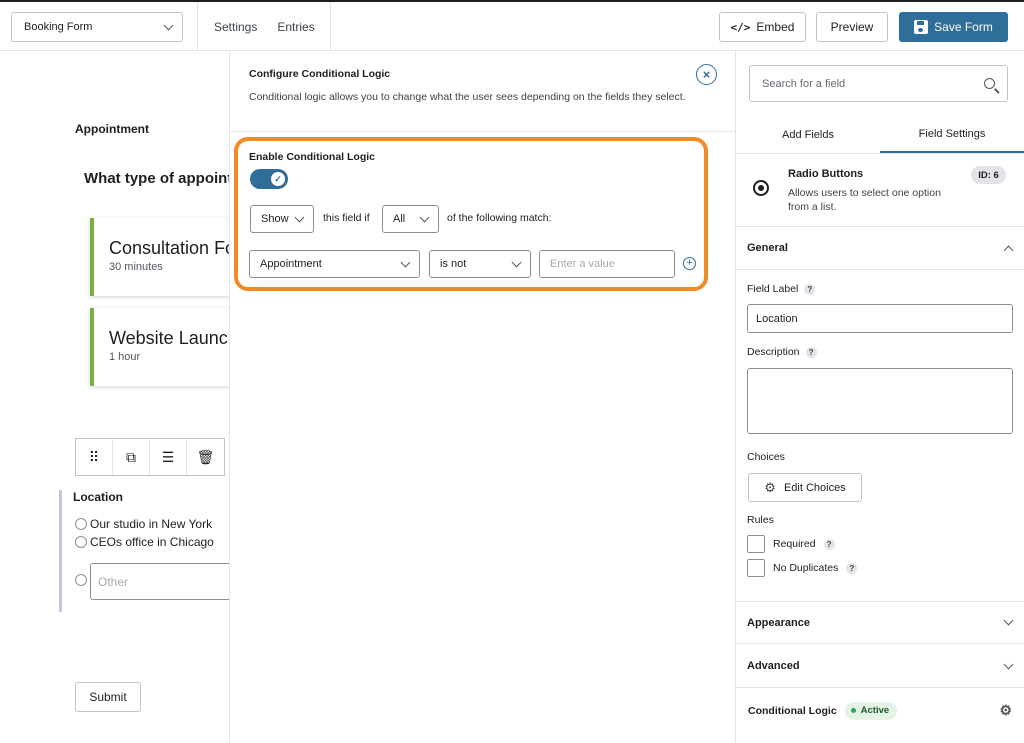 This screenshot has width=1024, height=743. Describe the element at coordinates (792, 710) in the screenshot. I see `conditional-logic-label: Conditional Logic` at that location.